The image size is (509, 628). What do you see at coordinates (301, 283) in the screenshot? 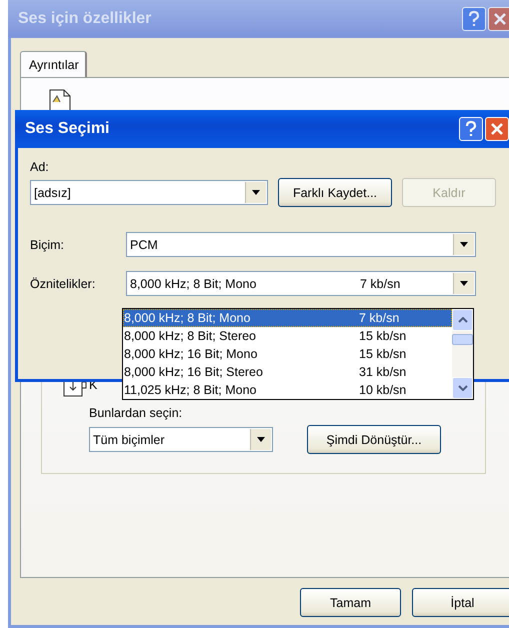
I see `attributes-dropdown: 8,000 kHz; 8 Bit; Mono 7 kb/sn` at bounding box center [301, 283].